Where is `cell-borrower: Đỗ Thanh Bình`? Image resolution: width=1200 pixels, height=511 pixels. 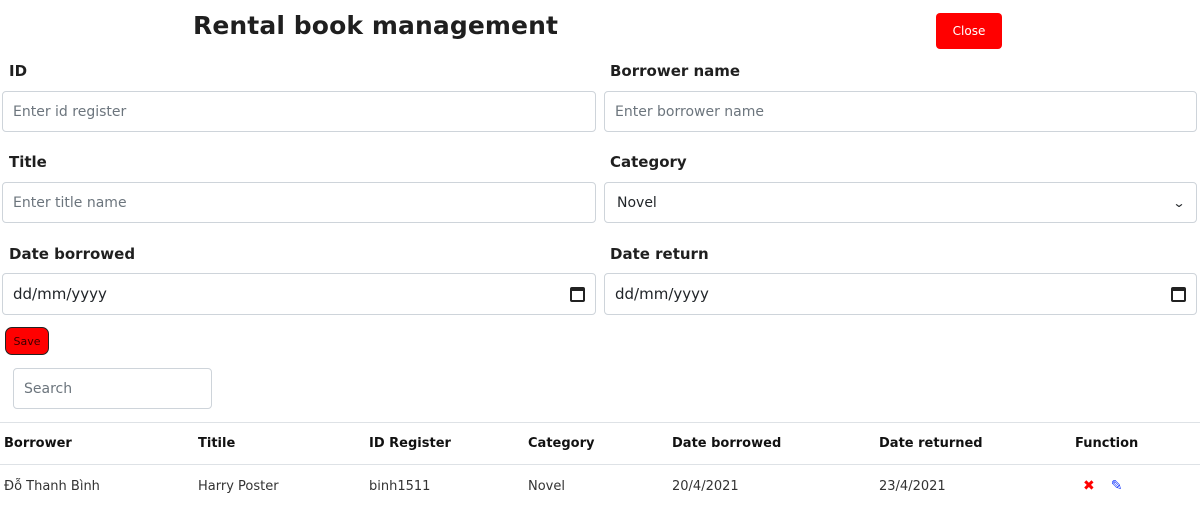
cell-borrower: Đỗ Thanh Bình is located at coordinates (52, 486).